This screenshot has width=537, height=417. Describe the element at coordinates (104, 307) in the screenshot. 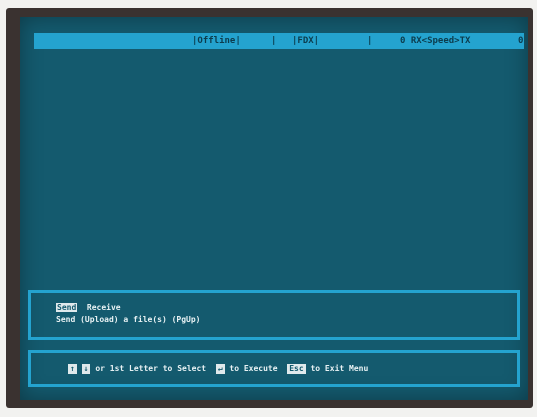

I see `menu-item-receive: Receive` at that location.